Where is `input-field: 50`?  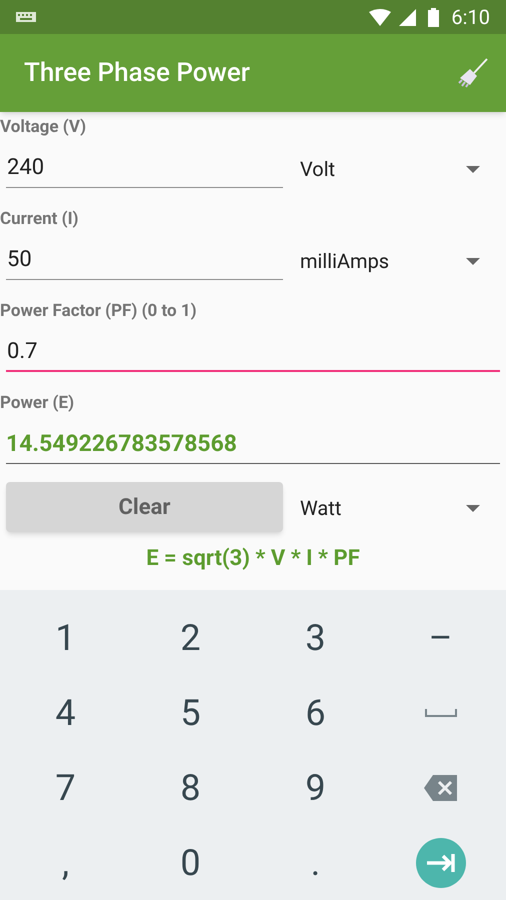
input-field: 50 is located at coordinates (144, 260).